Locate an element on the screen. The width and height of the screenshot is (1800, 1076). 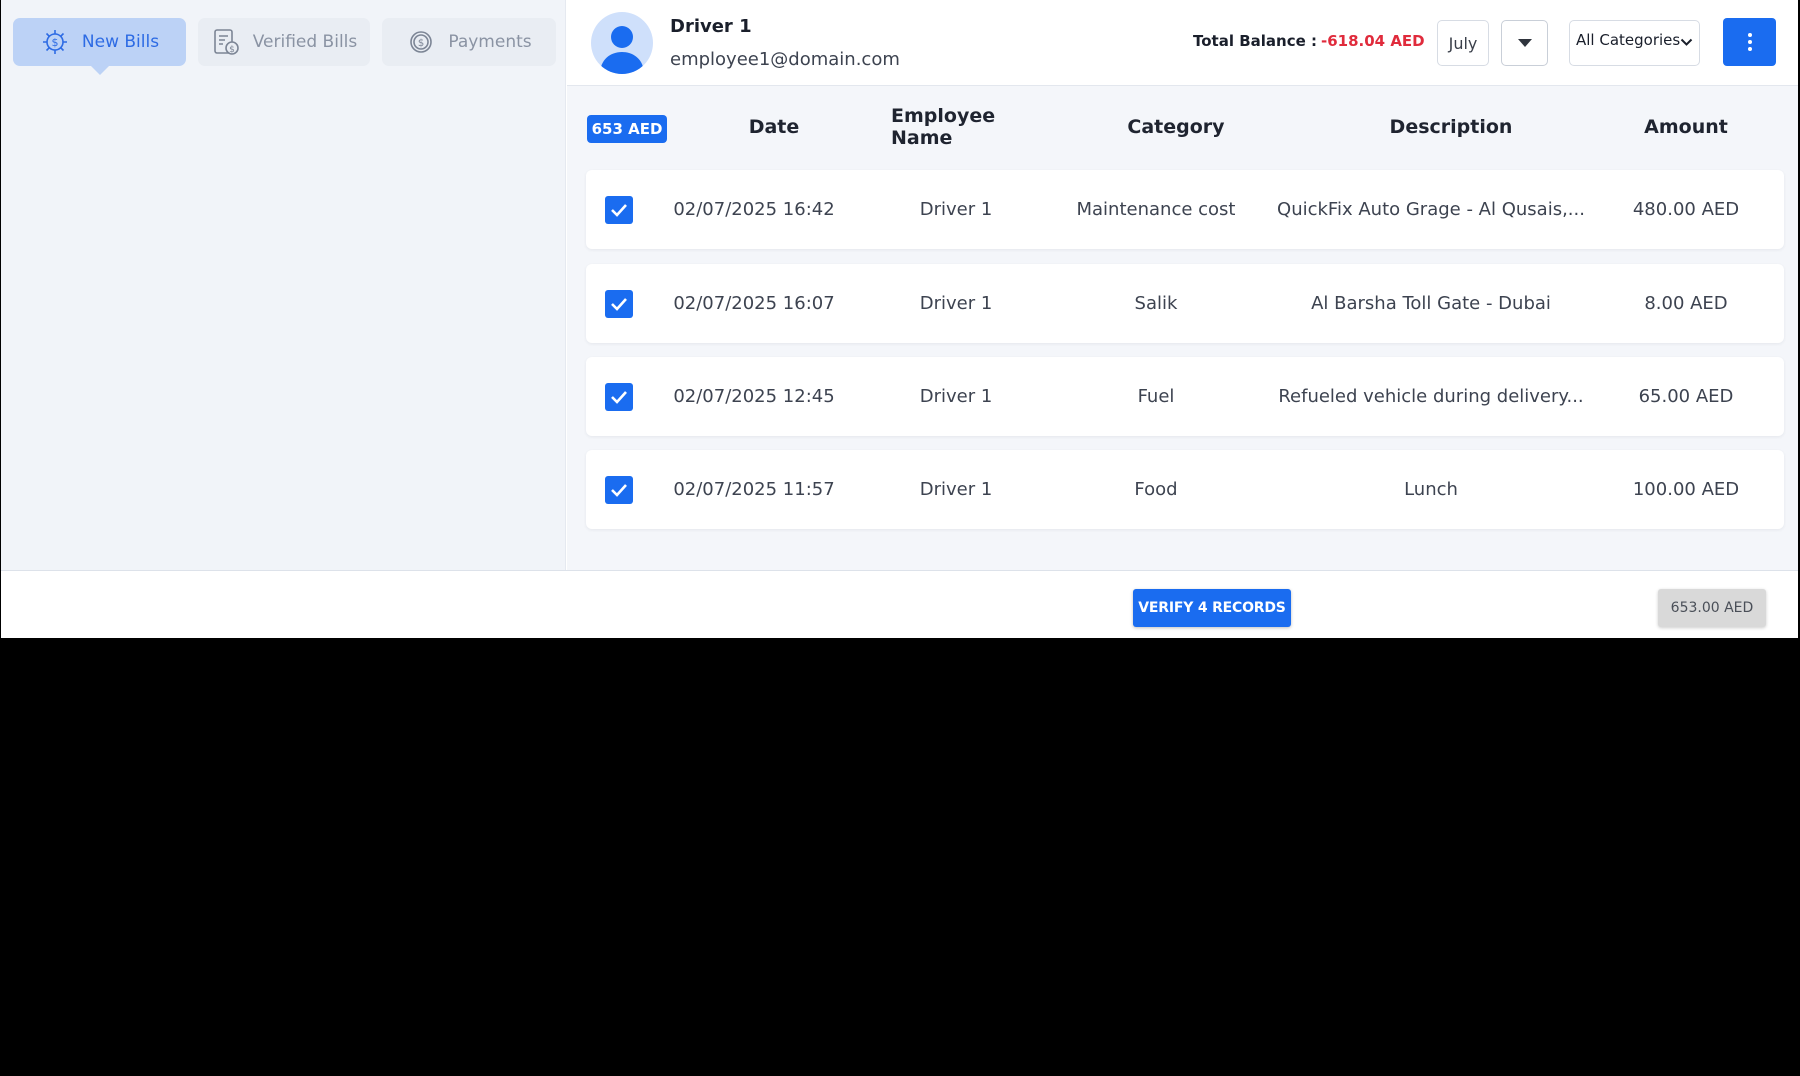
month-dropdown-button is located at coordinates (1524, 43).